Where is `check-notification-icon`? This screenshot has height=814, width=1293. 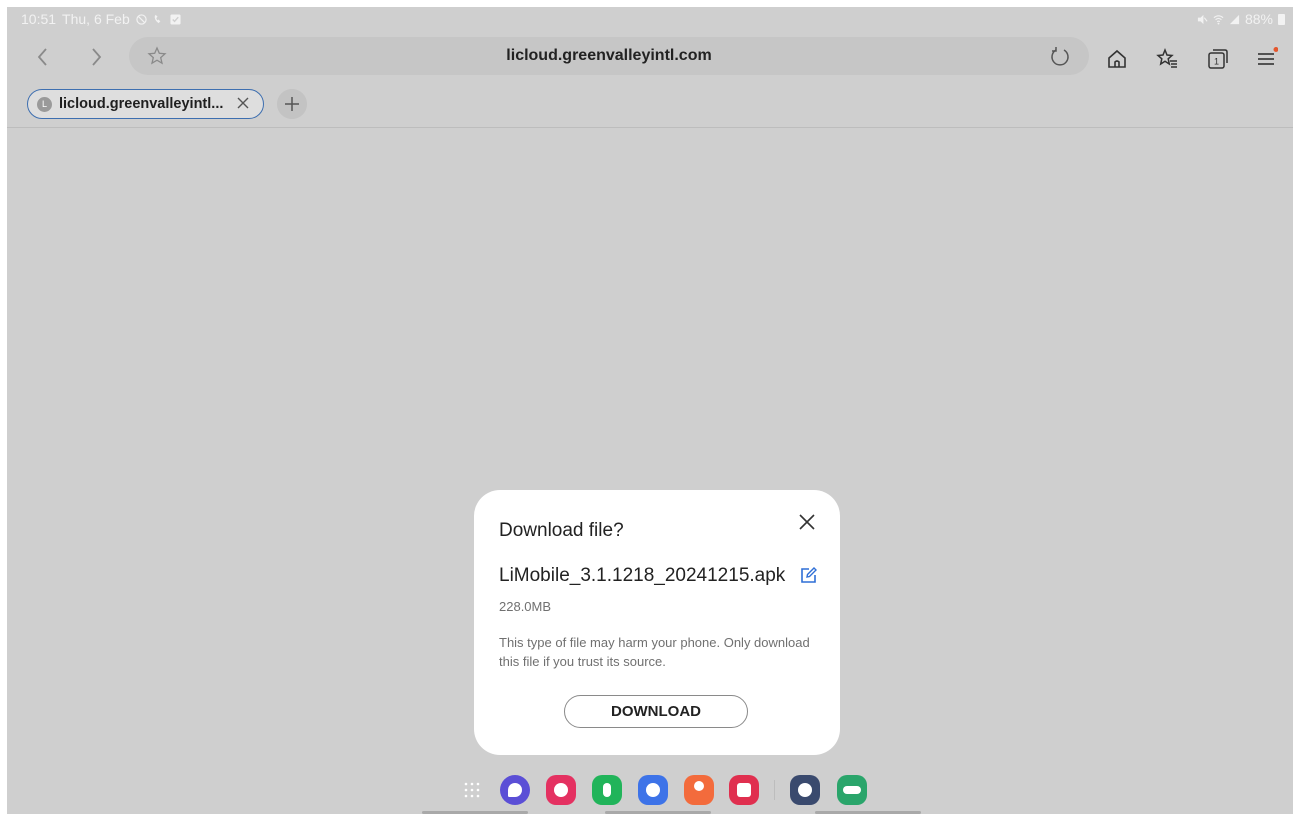 check-notification-icon is located at coordinates (175, 19).